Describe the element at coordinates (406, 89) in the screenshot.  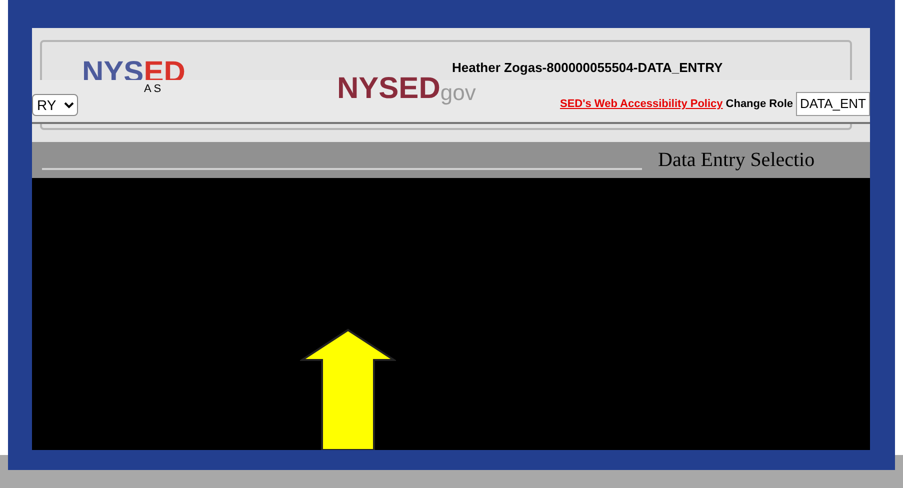
I see `nysed-gov-logo: NYSEDgov` at that location.